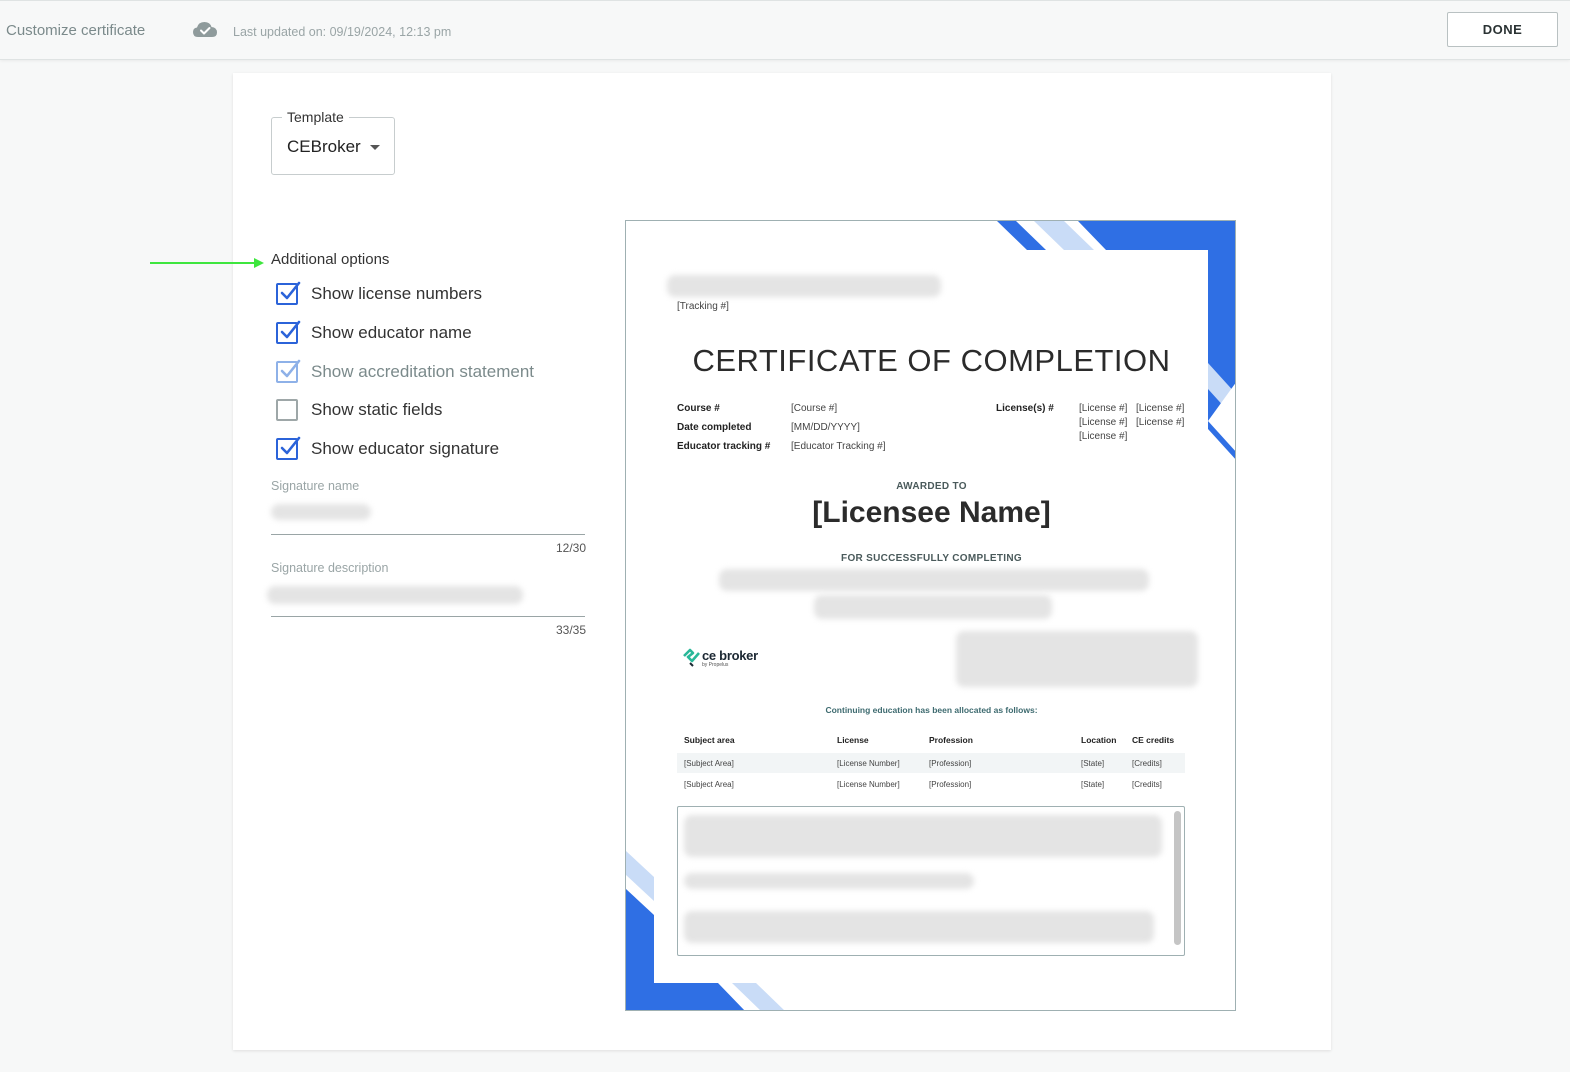  I want to click on table-header: Location, so click(1099, 740).